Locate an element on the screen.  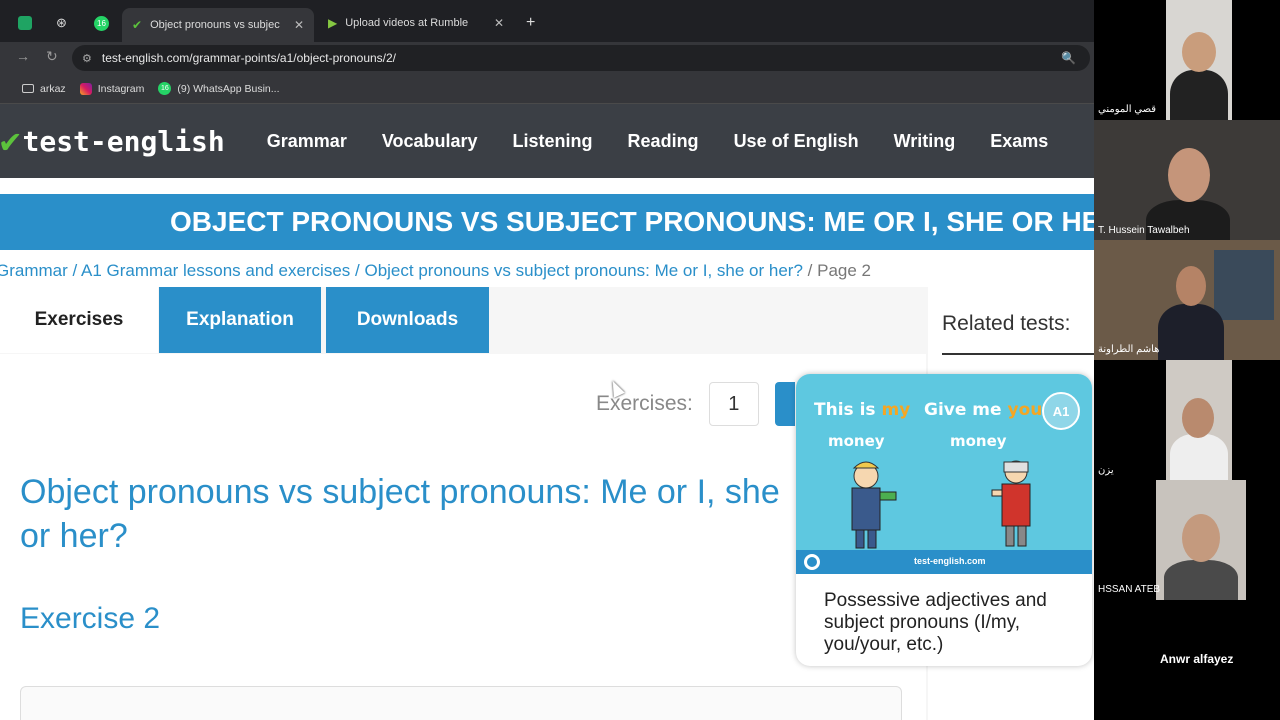
divider is located at coordinates (1018, 354).